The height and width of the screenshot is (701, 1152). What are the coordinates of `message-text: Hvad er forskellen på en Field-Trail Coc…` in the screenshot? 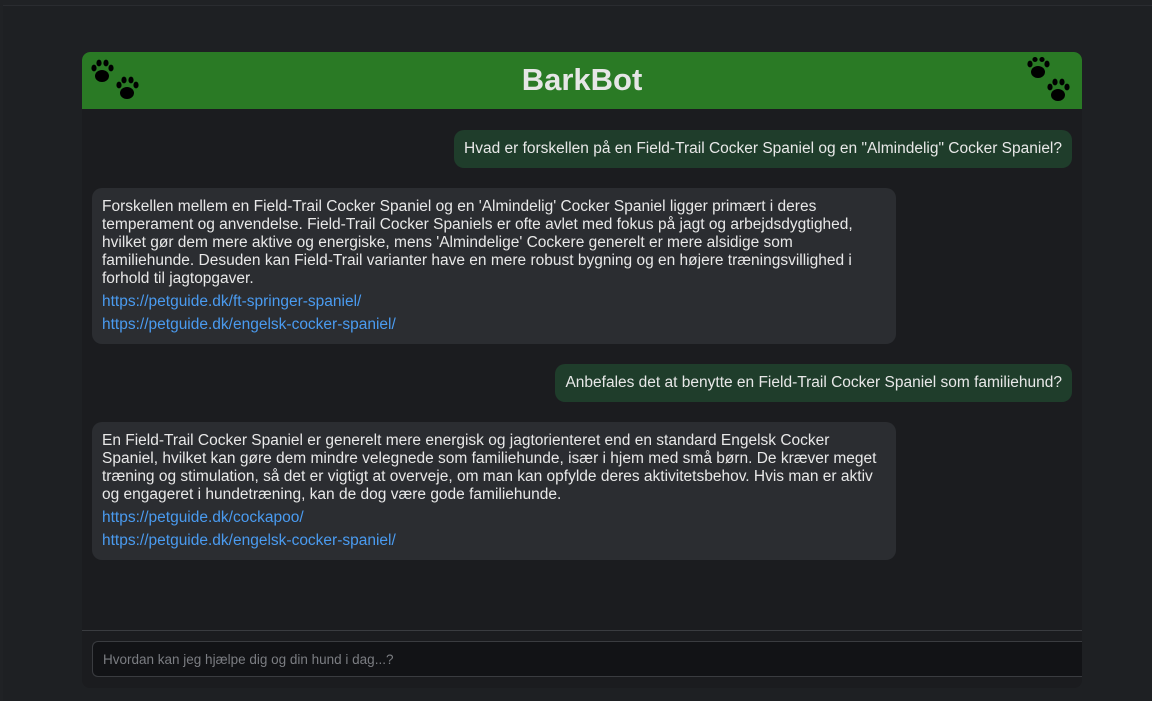 It's located at (763, 148).